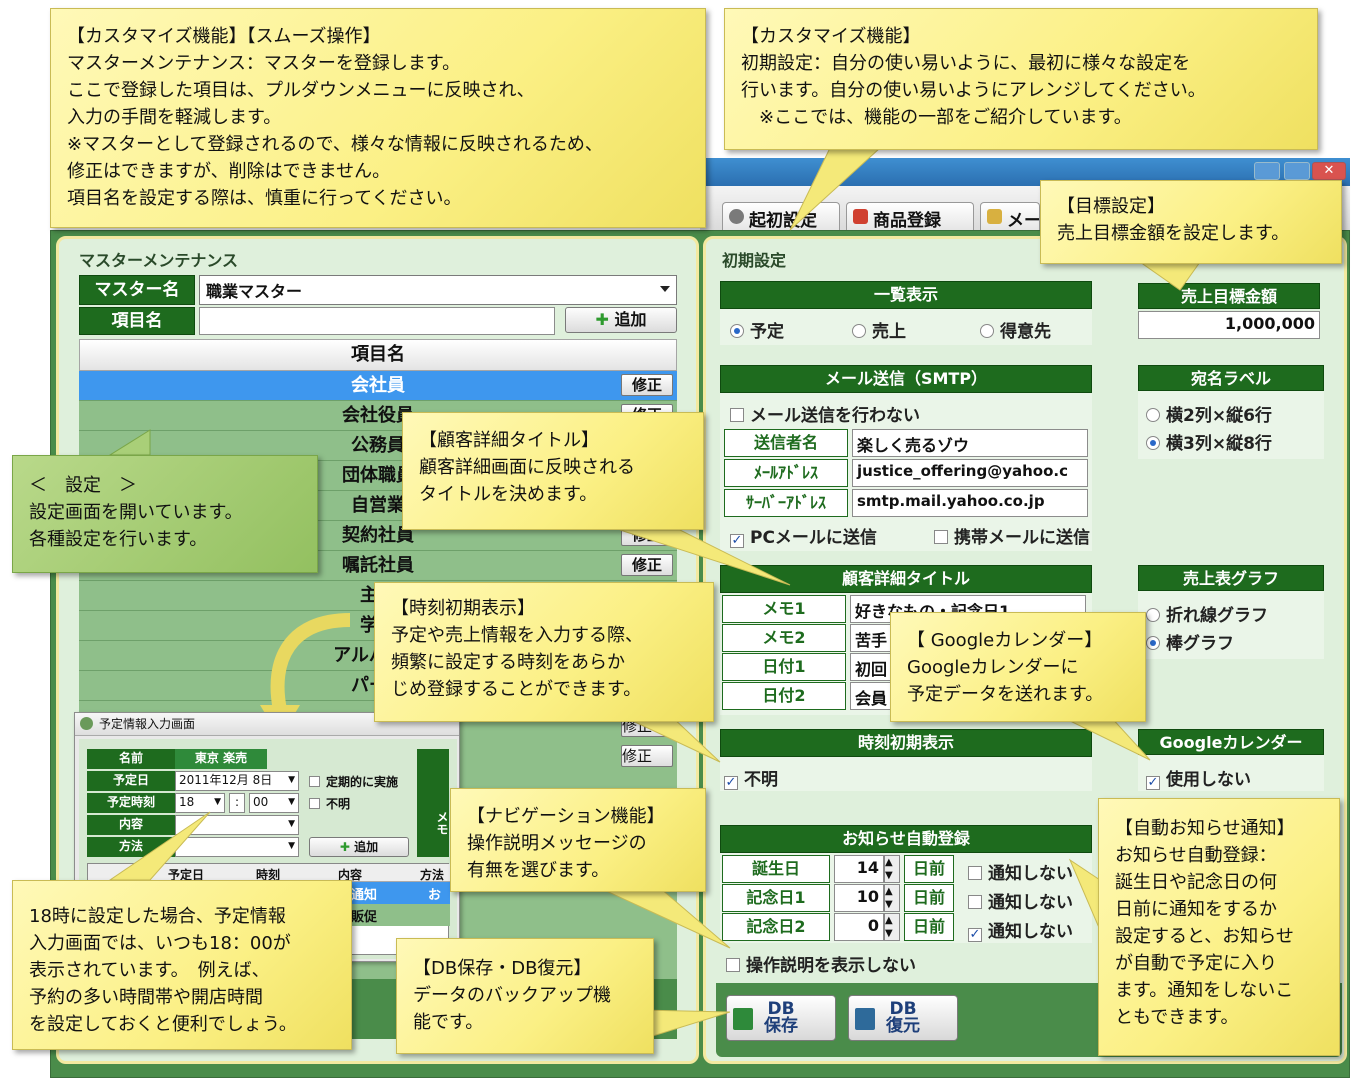 Image resolution: width=1359 pixels, height=1080 pixels. I want to click on callout-settings-open: ＜ 設定 ＞ 設定画面を開いています。 各種設定を行います。, so click(165, 514).